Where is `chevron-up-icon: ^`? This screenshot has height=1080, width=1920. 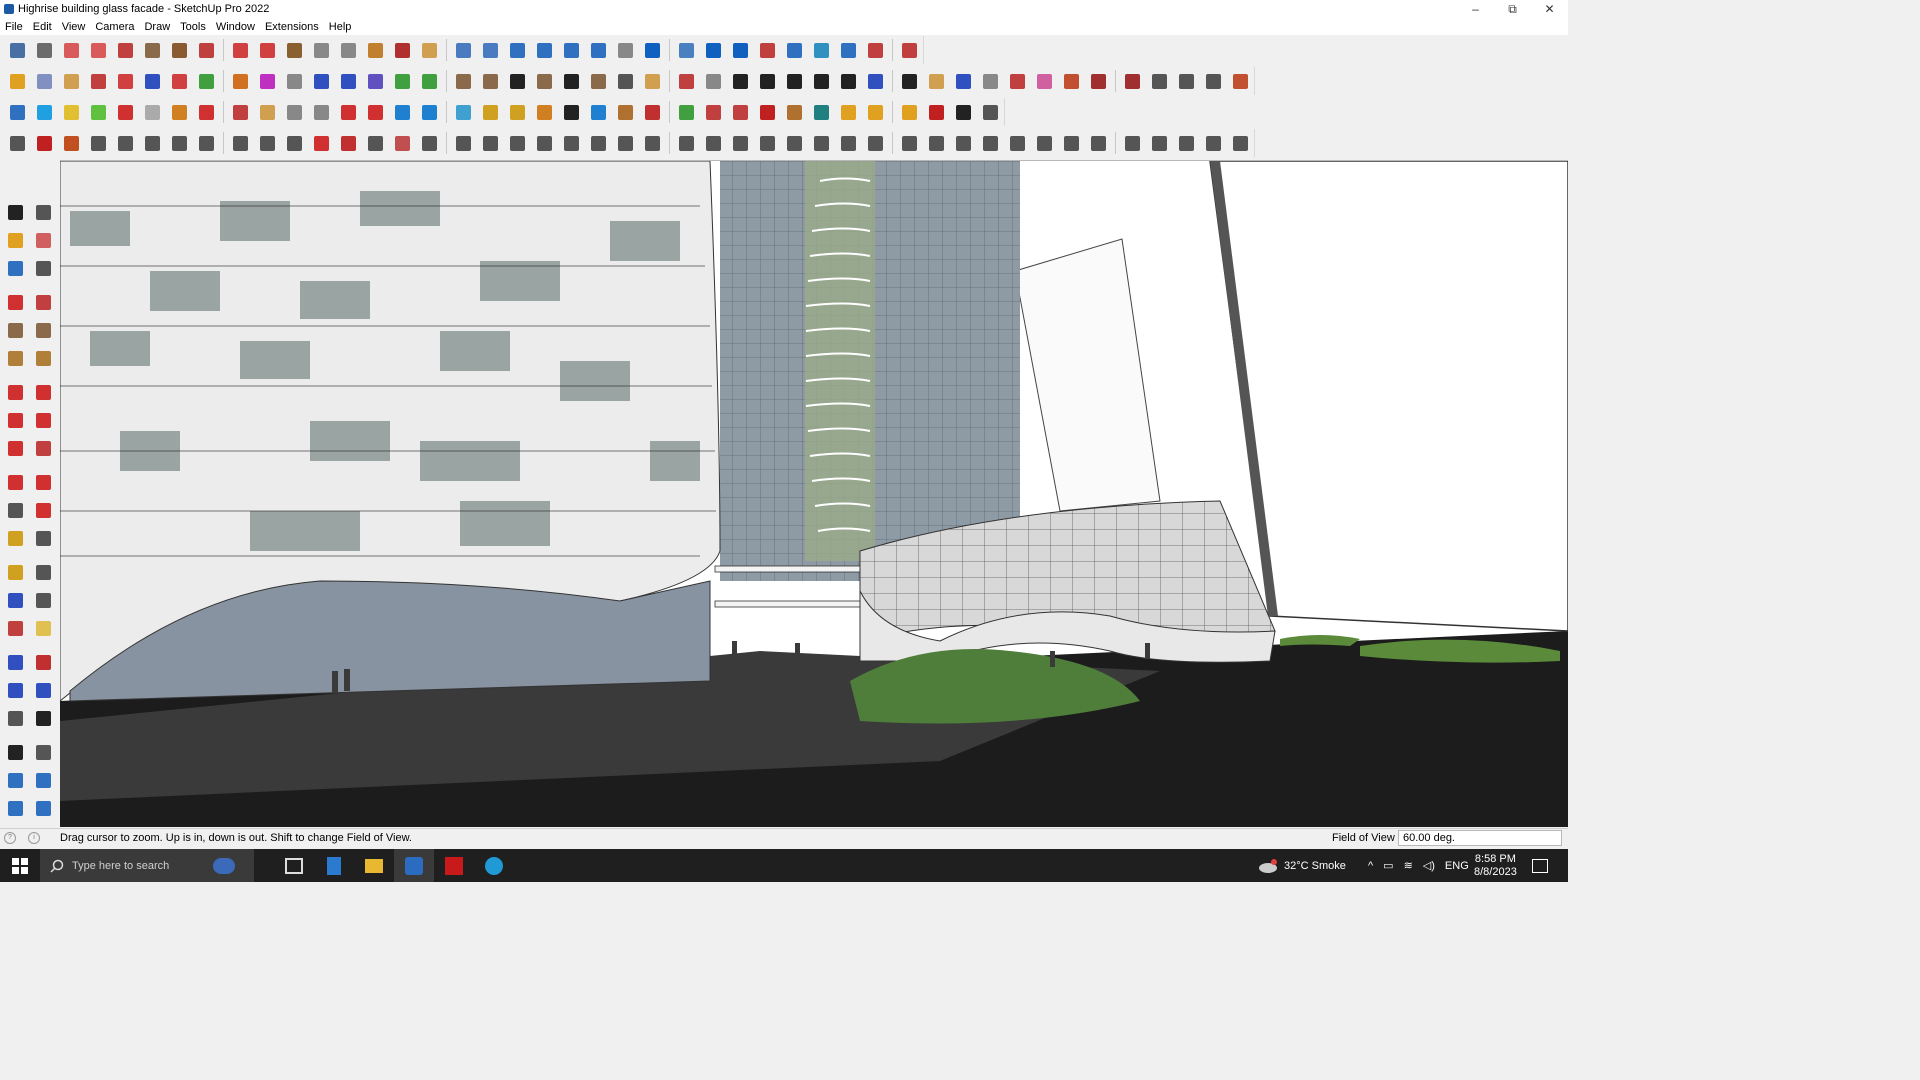
chevron-up-icon: ^ is located at coordinates (1370, 866).